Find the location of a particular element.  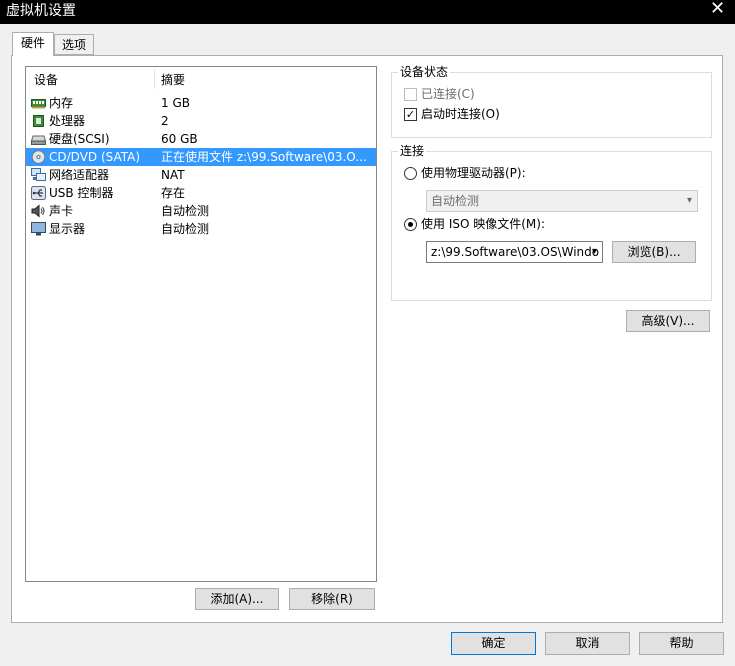

column-header-summary: 摘要 is located at coordinates (173, 79).